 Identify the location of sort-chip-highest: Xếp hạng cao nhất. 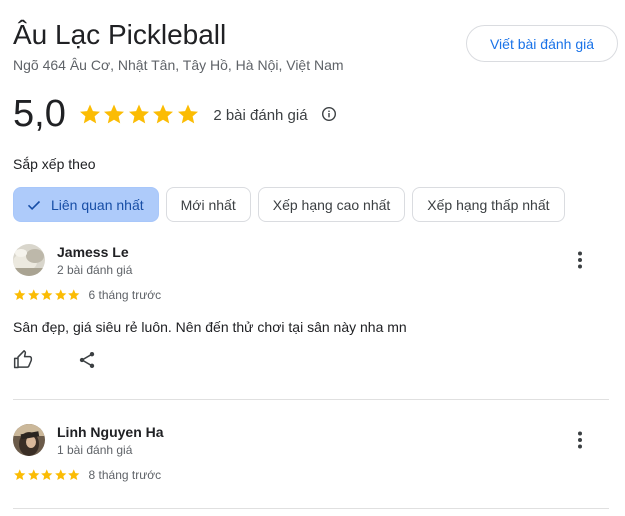
(331, 204).